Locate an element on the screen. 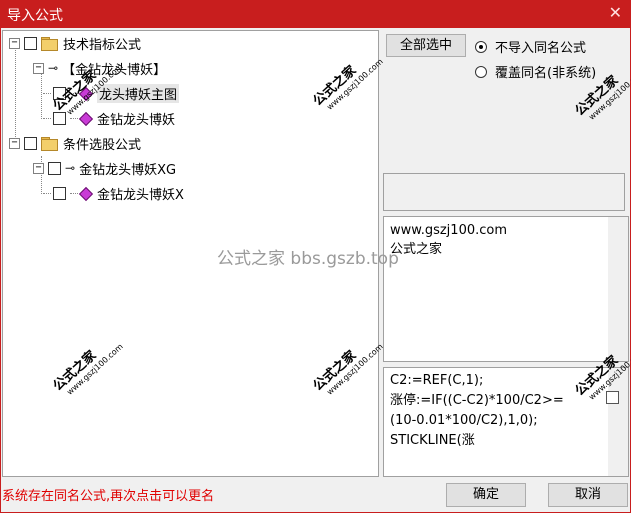  ok-button: 确定 is located at coordinates (486, 495).